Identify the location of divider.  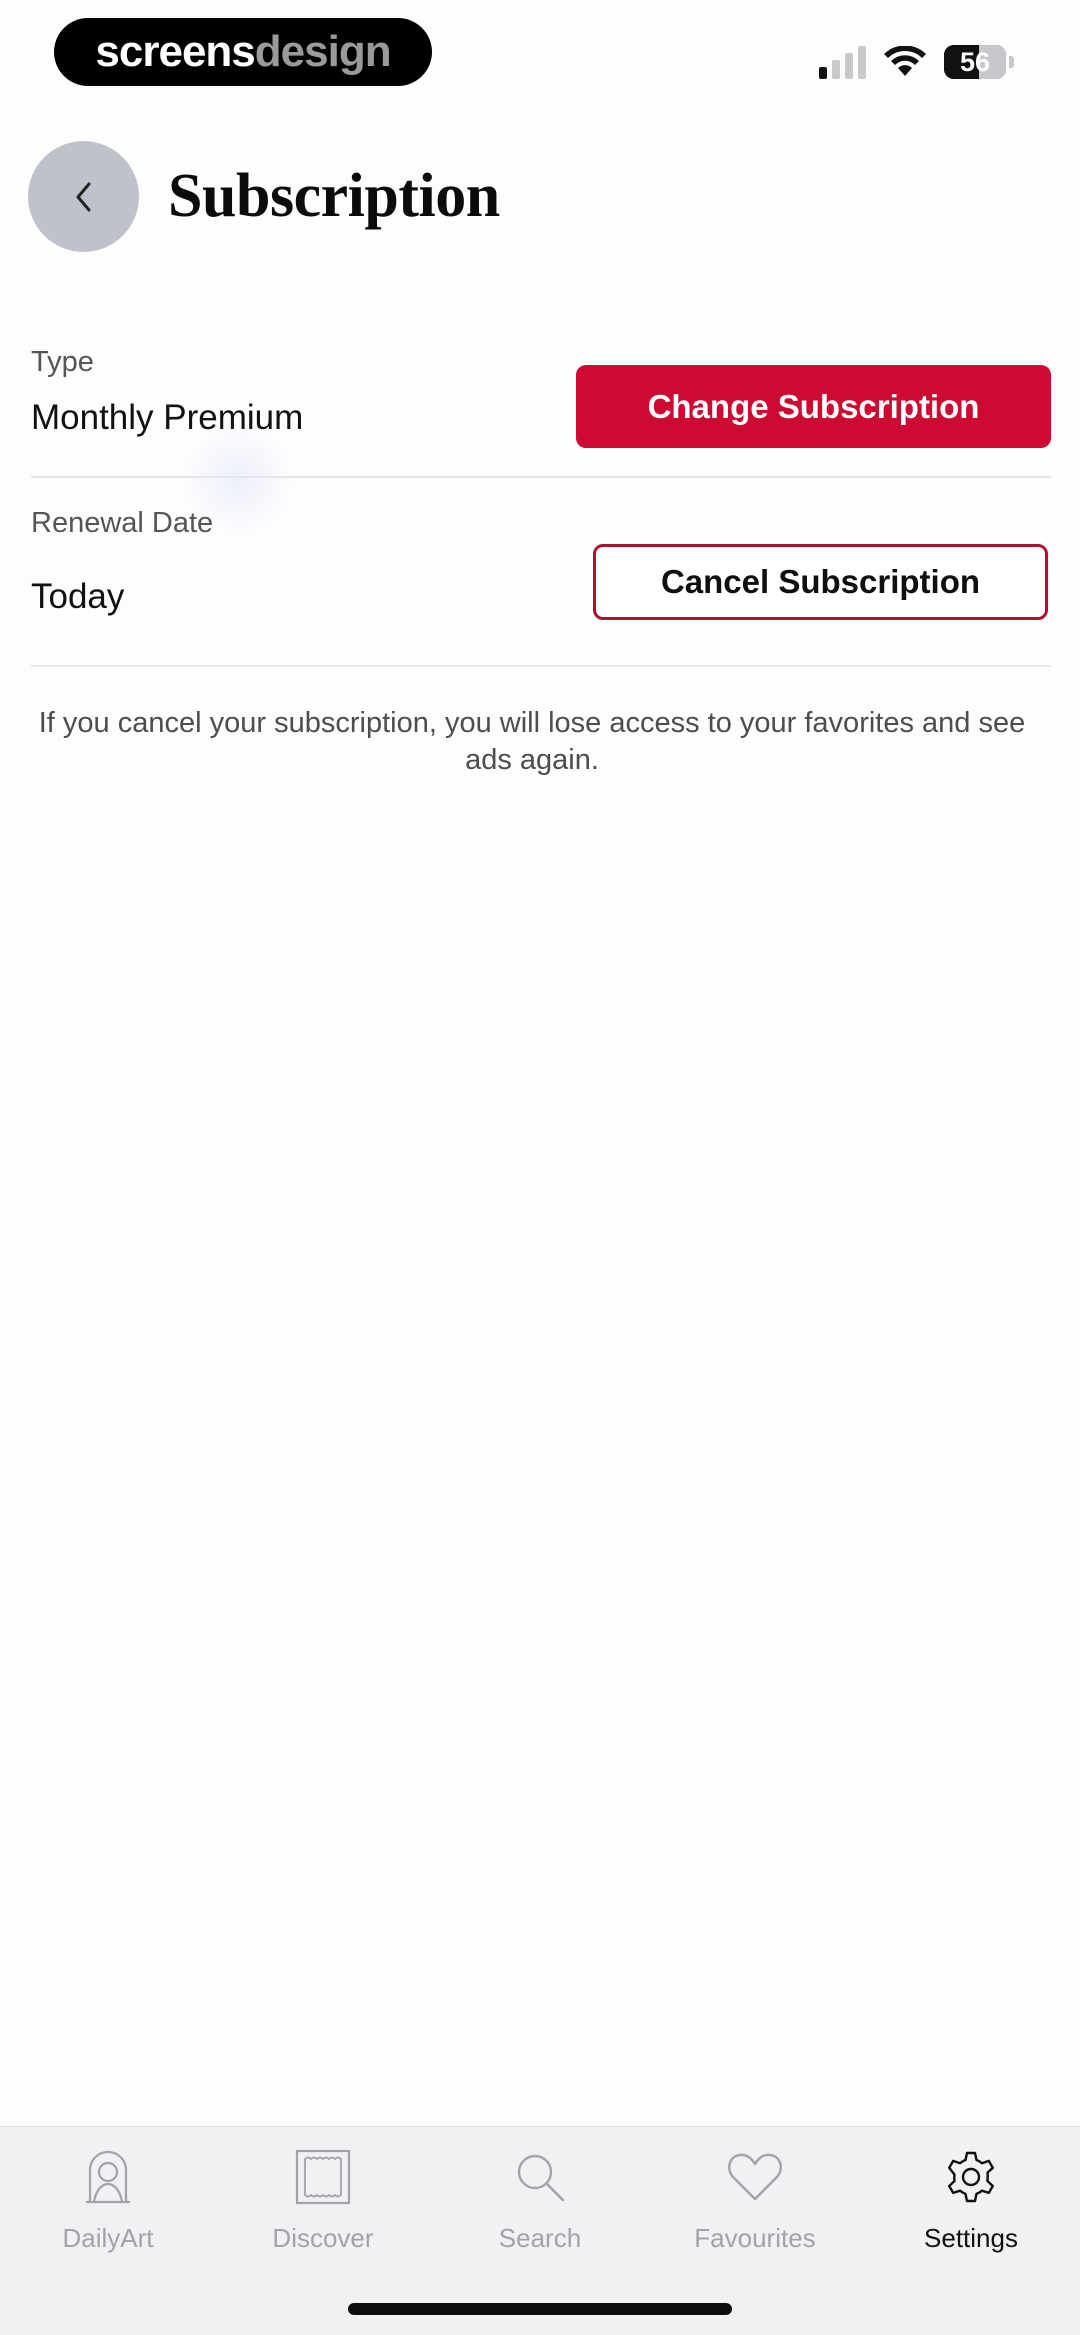
(541, 666).